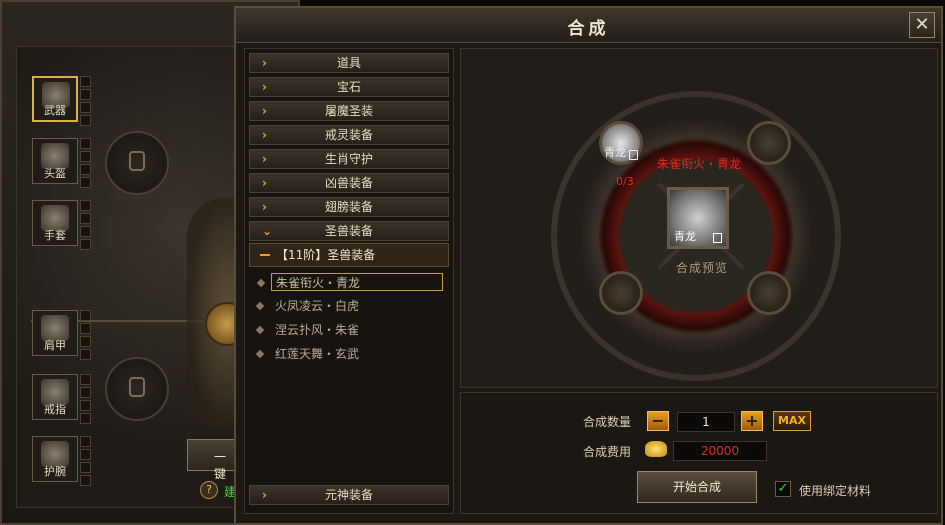 The image size is (945, 525). I want to click on slot-label: 头盔, so click(55, 173).